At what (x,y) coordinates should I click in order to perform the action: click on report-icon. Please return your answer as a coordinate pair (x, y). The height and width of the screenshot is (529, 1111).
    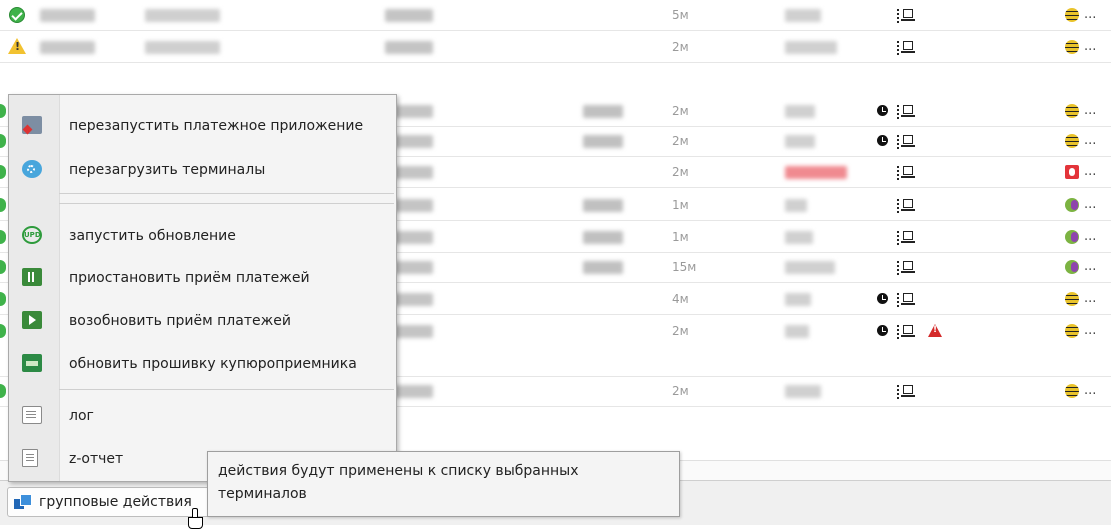
    Looking at the image, I should click on (30, 458).